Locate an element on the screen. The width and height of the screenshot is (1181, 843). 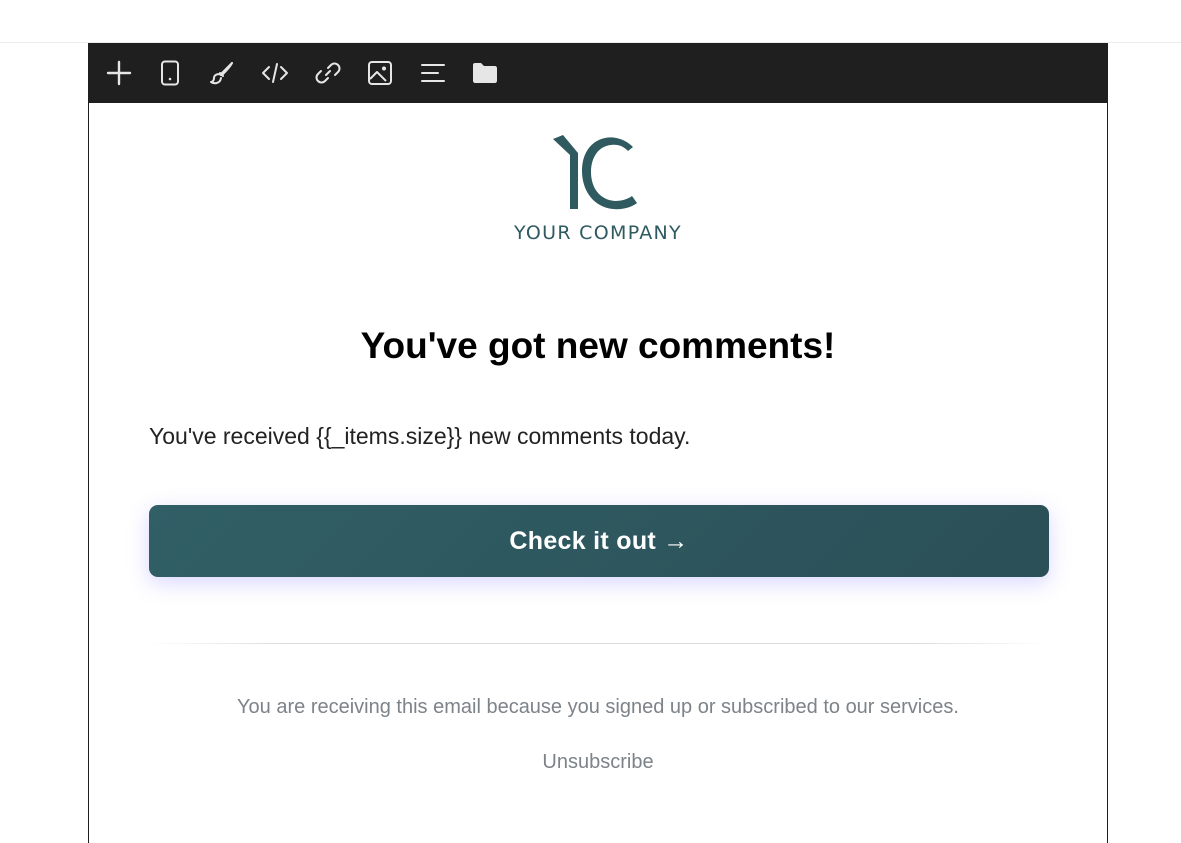
link-icon is located at coordinates (328, 73).